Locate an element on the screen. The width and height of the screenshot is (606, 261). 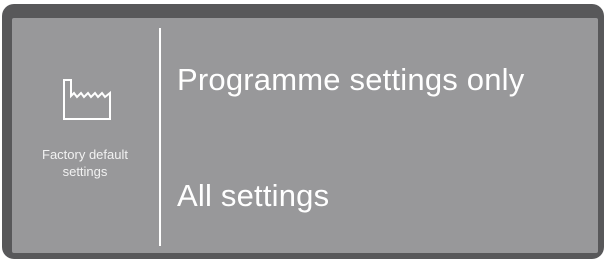
factory-icon is located at coordinates (87, 99).